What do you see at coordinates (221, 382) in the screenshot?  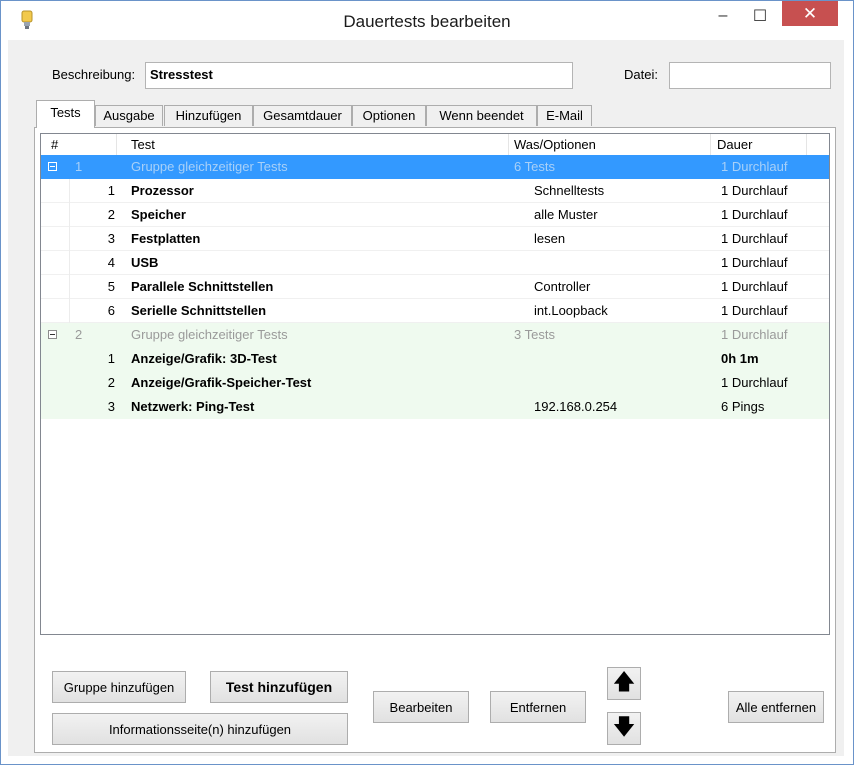 I see `test-name: Anzeige/Grafik-Speicher-Test` at bounding box center [221, 382].